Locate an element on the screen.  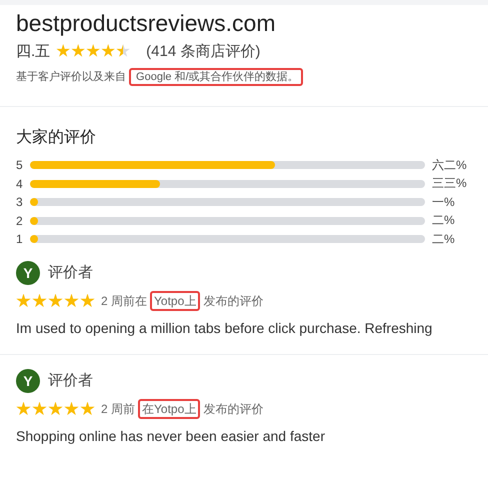
star-label: 4 is located at coordinates (20, 183).